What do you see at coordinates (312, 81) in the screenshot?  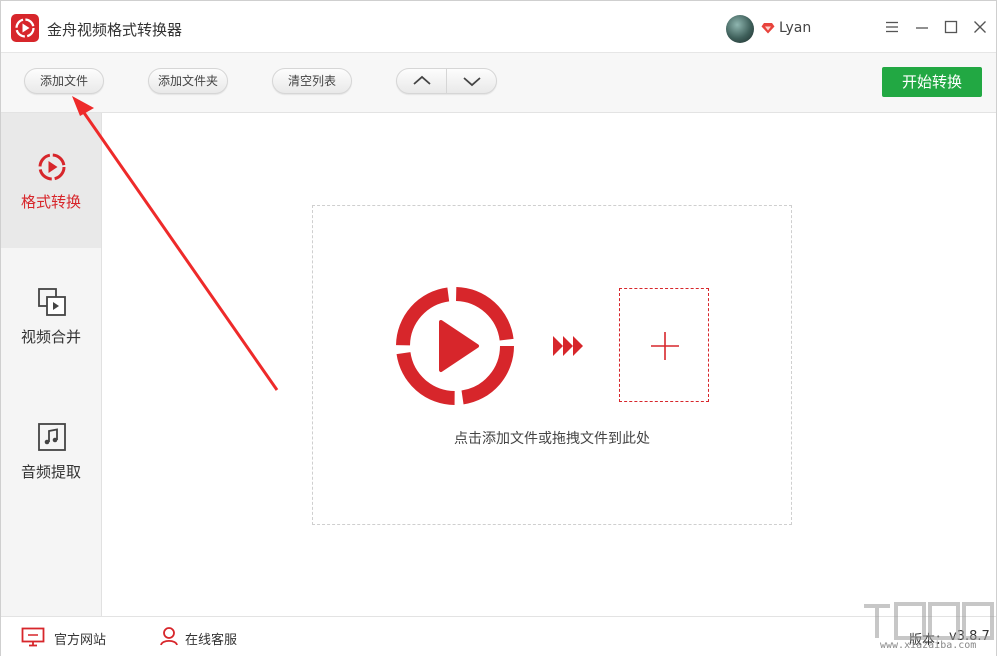 I see `clear-list-button: 清空列表` at bounding box center [312, 81].